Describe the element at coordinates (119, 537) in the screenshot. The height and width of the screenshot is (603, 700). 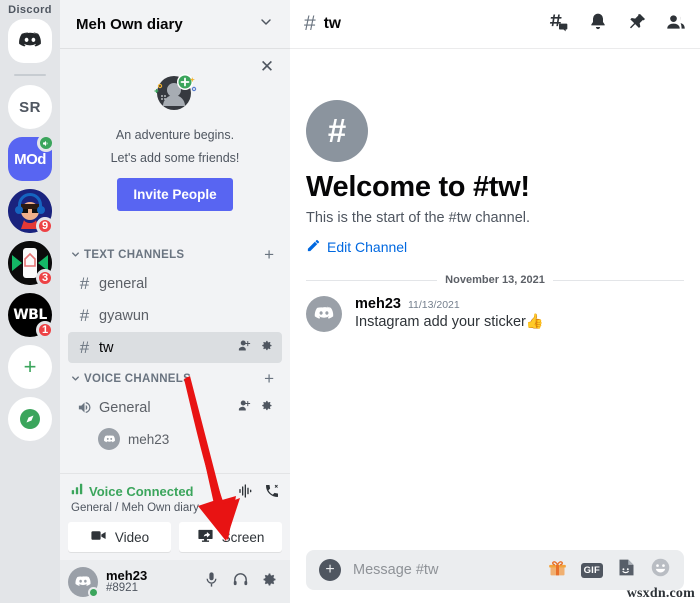
I see `video-button: Video` at that location.